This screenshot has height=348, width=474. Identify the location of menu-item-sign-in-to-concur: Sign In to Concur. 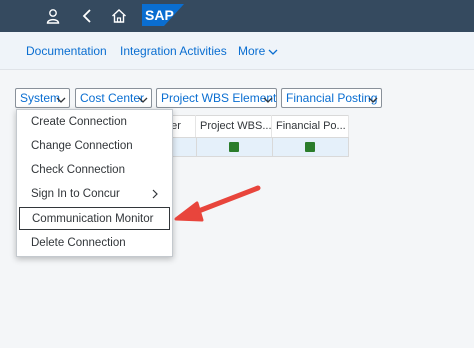
(94, 194).